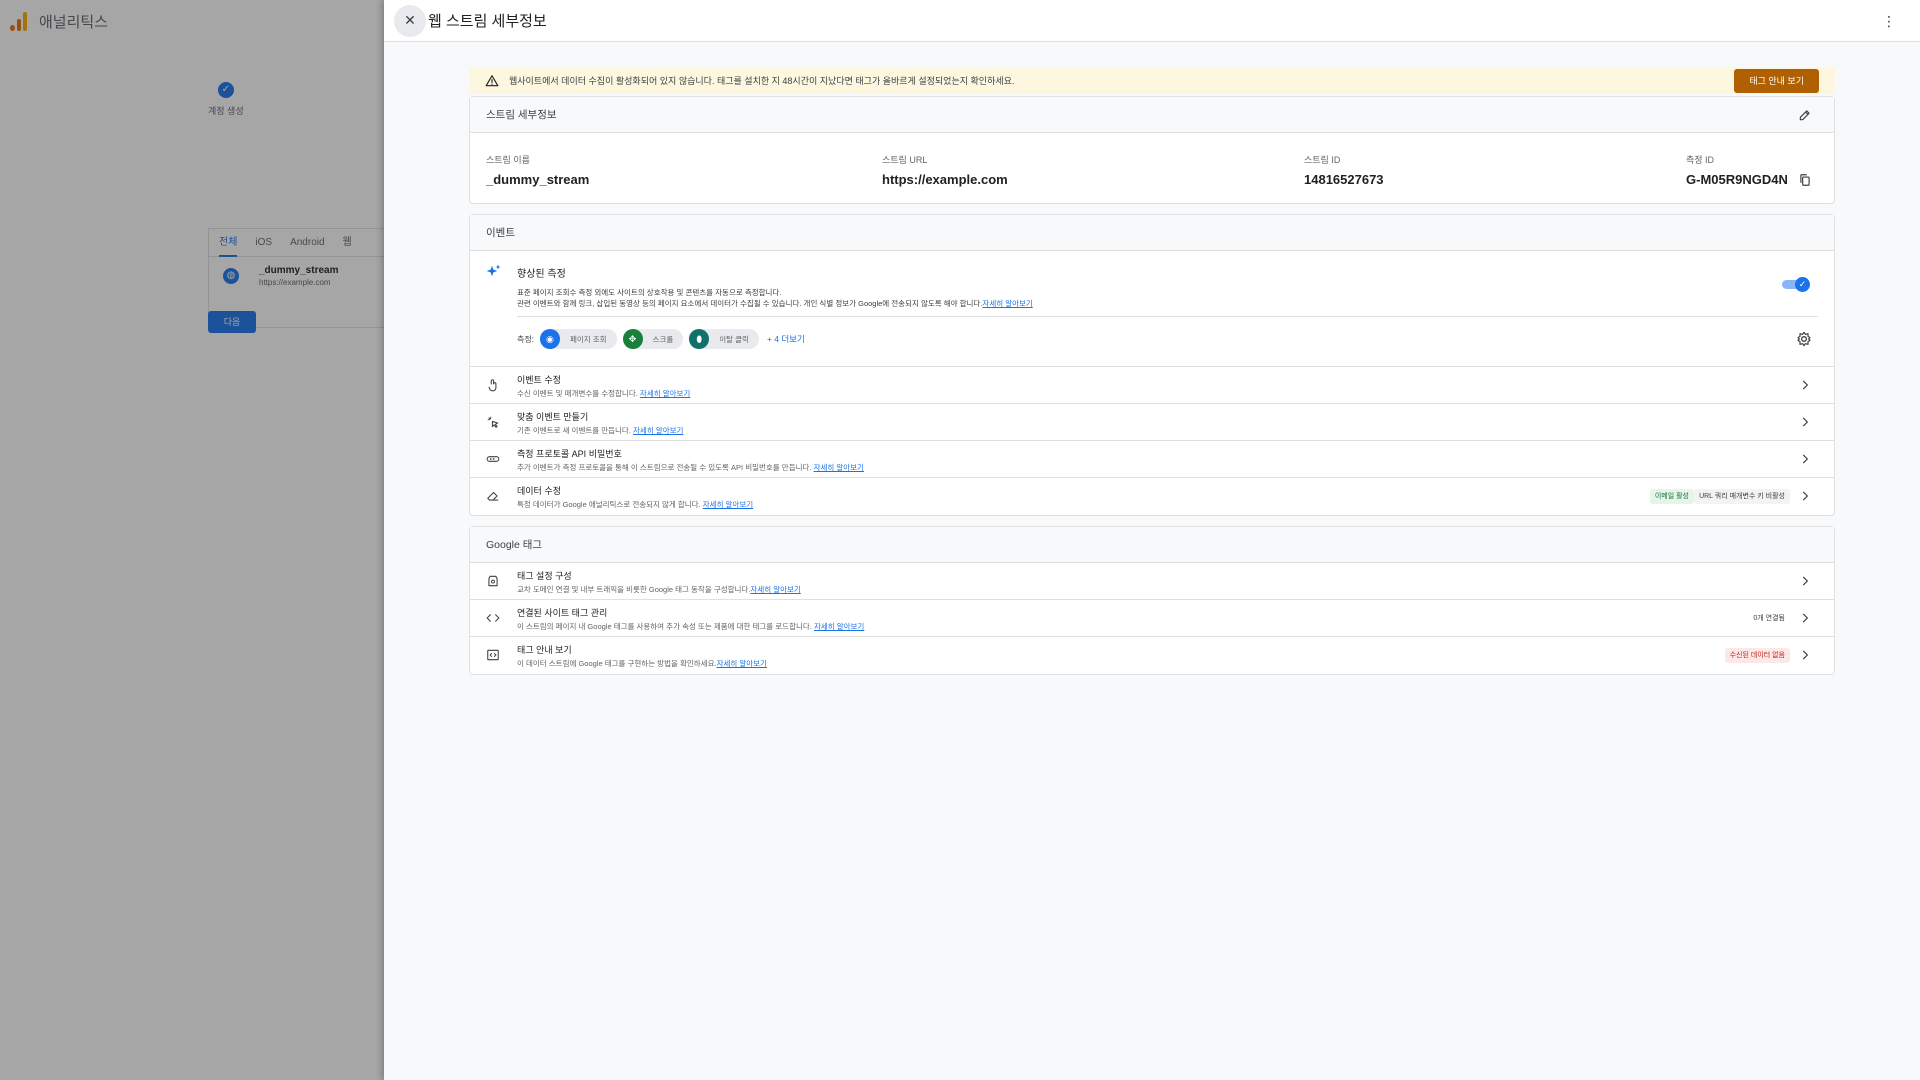  What do you see at coordinates (617, 663) in the screenshot?
I see `row-desc-text: 이 데이터 스트림에 Google 태그를 구현하는 방법을 확인하세요.` at bounding box center [617, 663].